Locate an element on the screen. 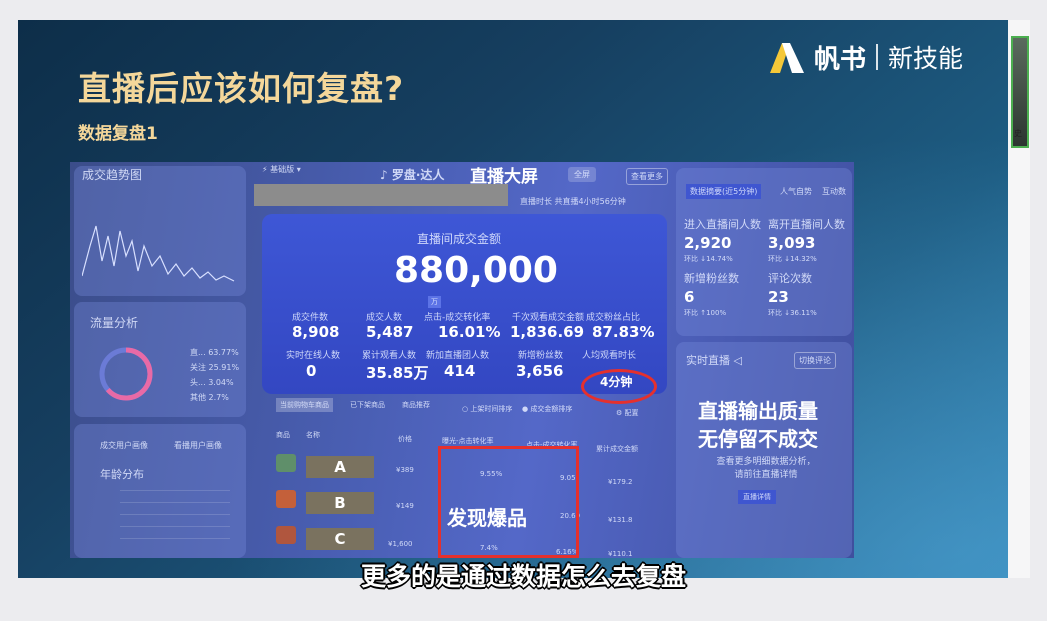 Image resolution: width=1047 pixels, height=621 pixels. highlight-oval is located at coordinates (619, 386).